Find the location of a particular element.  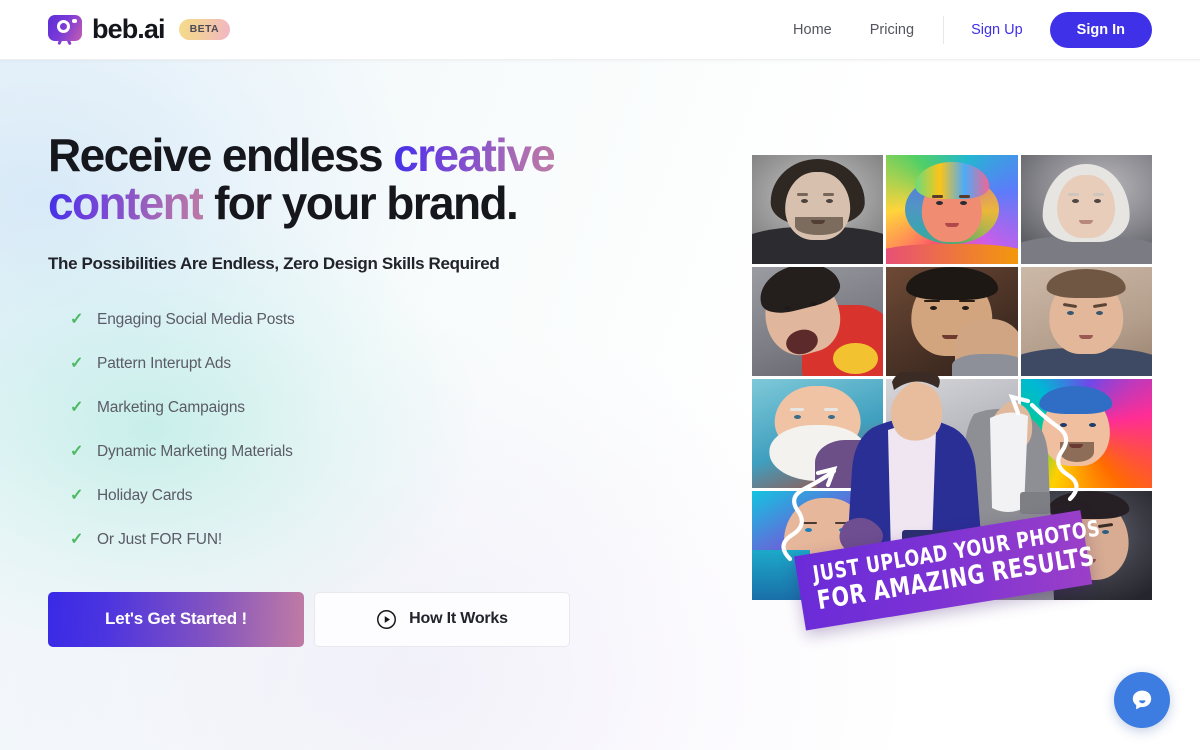

cta-row: Let's Get Started ! How It Works is located at coordinates (358, 619).